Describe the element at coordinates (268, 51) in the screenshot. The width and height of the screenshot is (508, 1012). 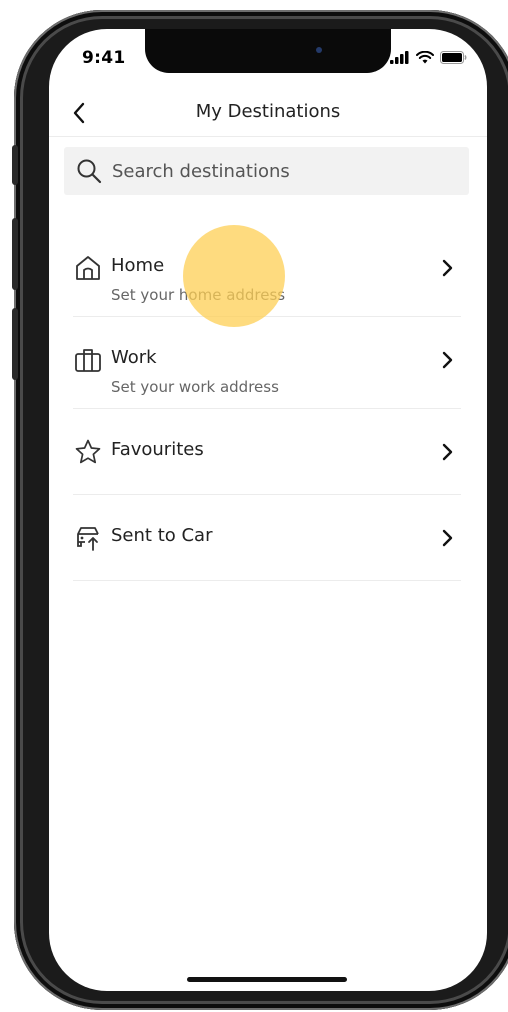
I see `notch` at that location.